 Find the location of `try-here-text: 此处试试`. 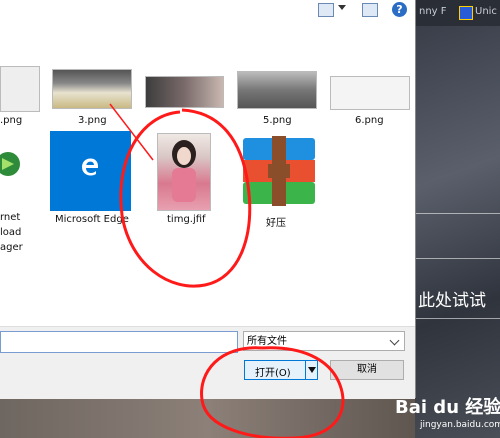

try-here-text: 此处试试 is located at coordinates (452, 301).